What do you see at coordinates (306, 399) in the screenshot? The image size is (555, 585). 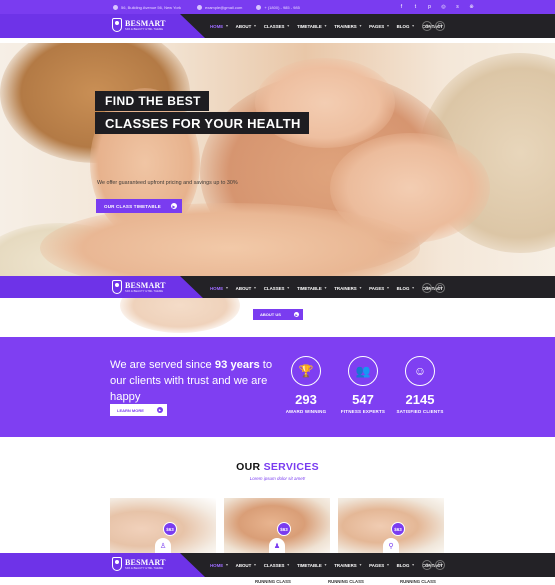 I see `stat-value: 293` at bounding box center [306, 399].